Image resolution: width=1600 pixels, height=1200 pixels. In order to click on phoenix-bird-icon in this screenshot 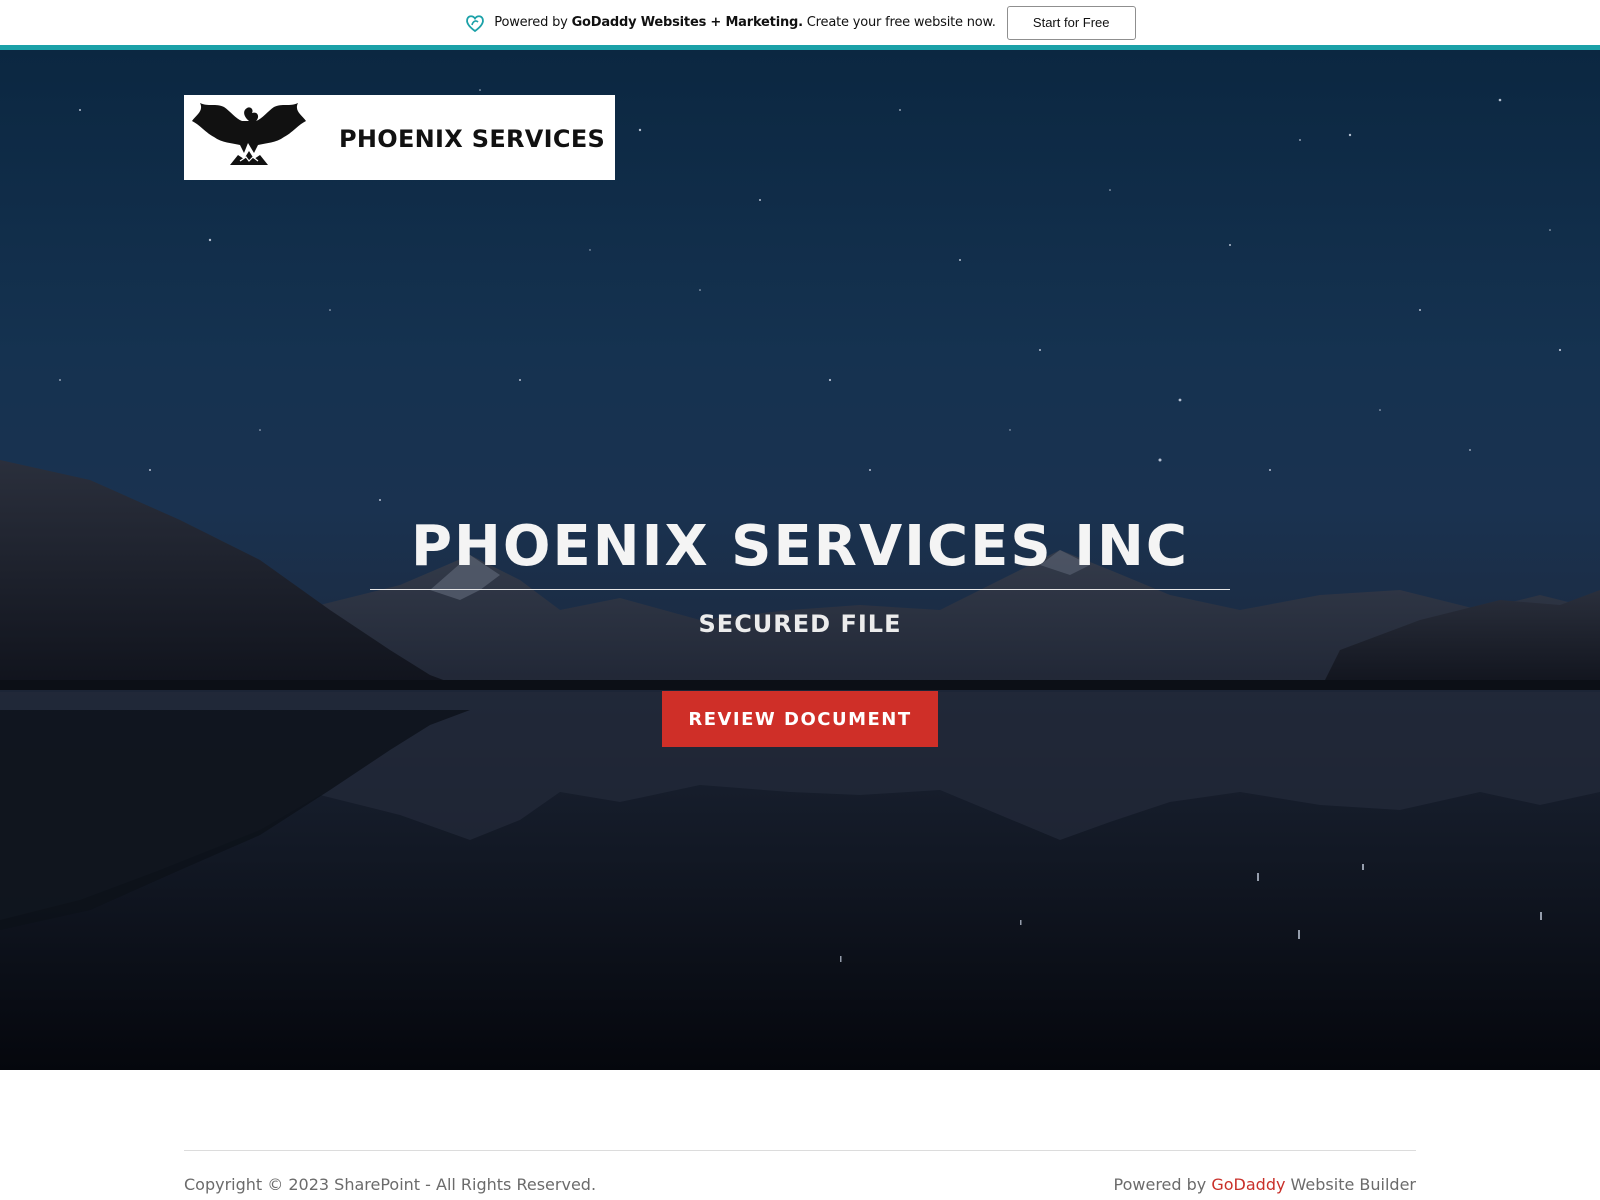, I will do `click(249, 137)`.